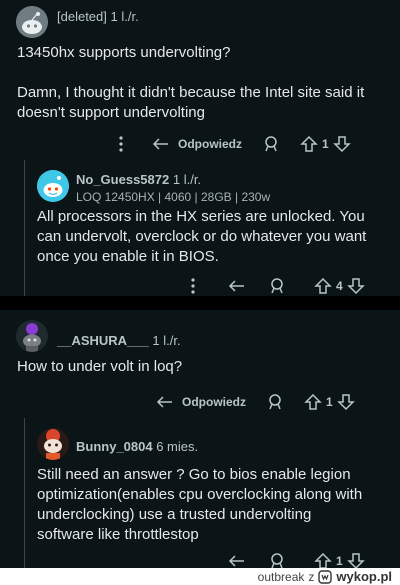  I want to click on watermark-via: z, so click(311, 576).